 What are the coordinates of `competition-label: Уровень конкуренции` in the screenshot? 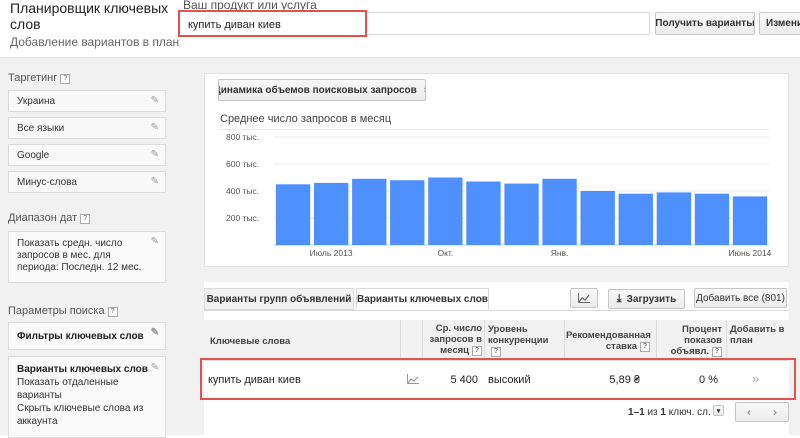 It's located at (518, 335).